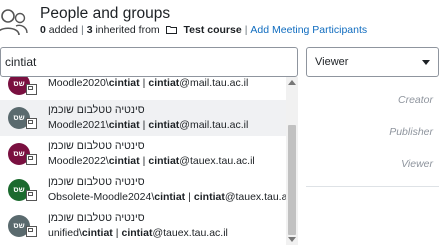 The height and width of the screenshot is (245, 439). Describe the element at coordinates (292, 82) in the screenshot. I see `scroll-up-icon` at that location.